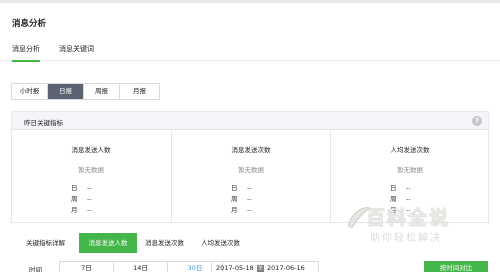  Describe the element at coordinates (108, 243) in the screenshot. I see `tab-senders: 消息发送人数` at that location.